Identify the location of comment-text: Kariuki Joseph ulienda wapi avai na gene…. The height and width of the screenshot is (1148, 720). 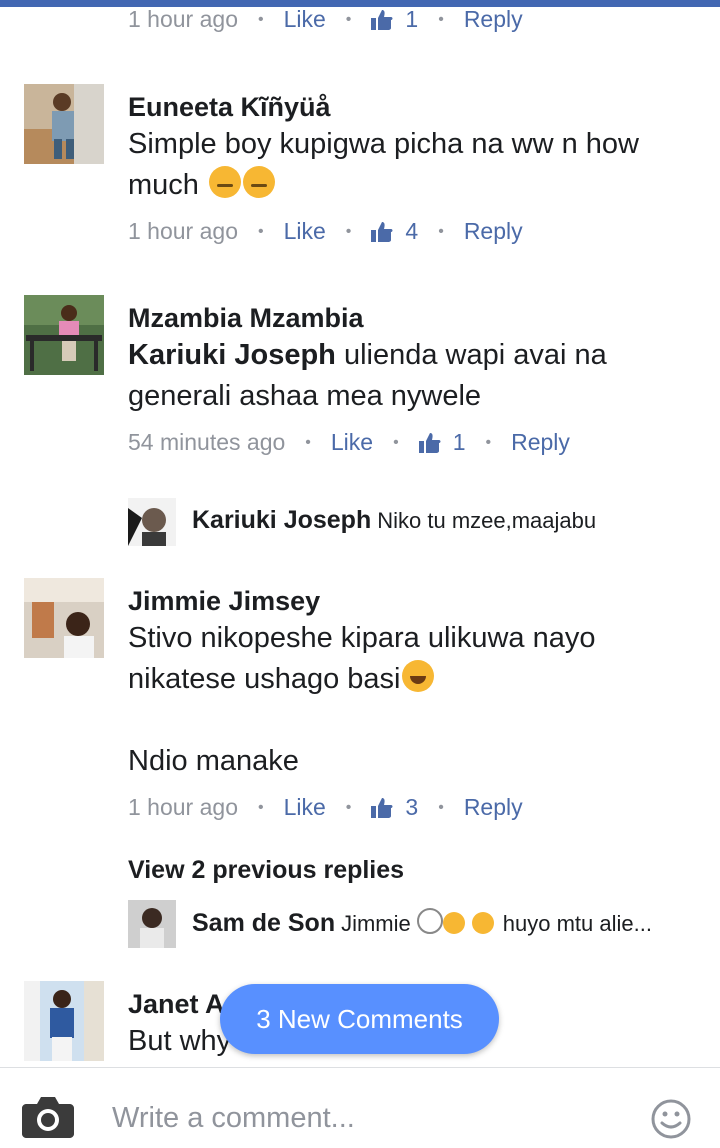
(413, 376).